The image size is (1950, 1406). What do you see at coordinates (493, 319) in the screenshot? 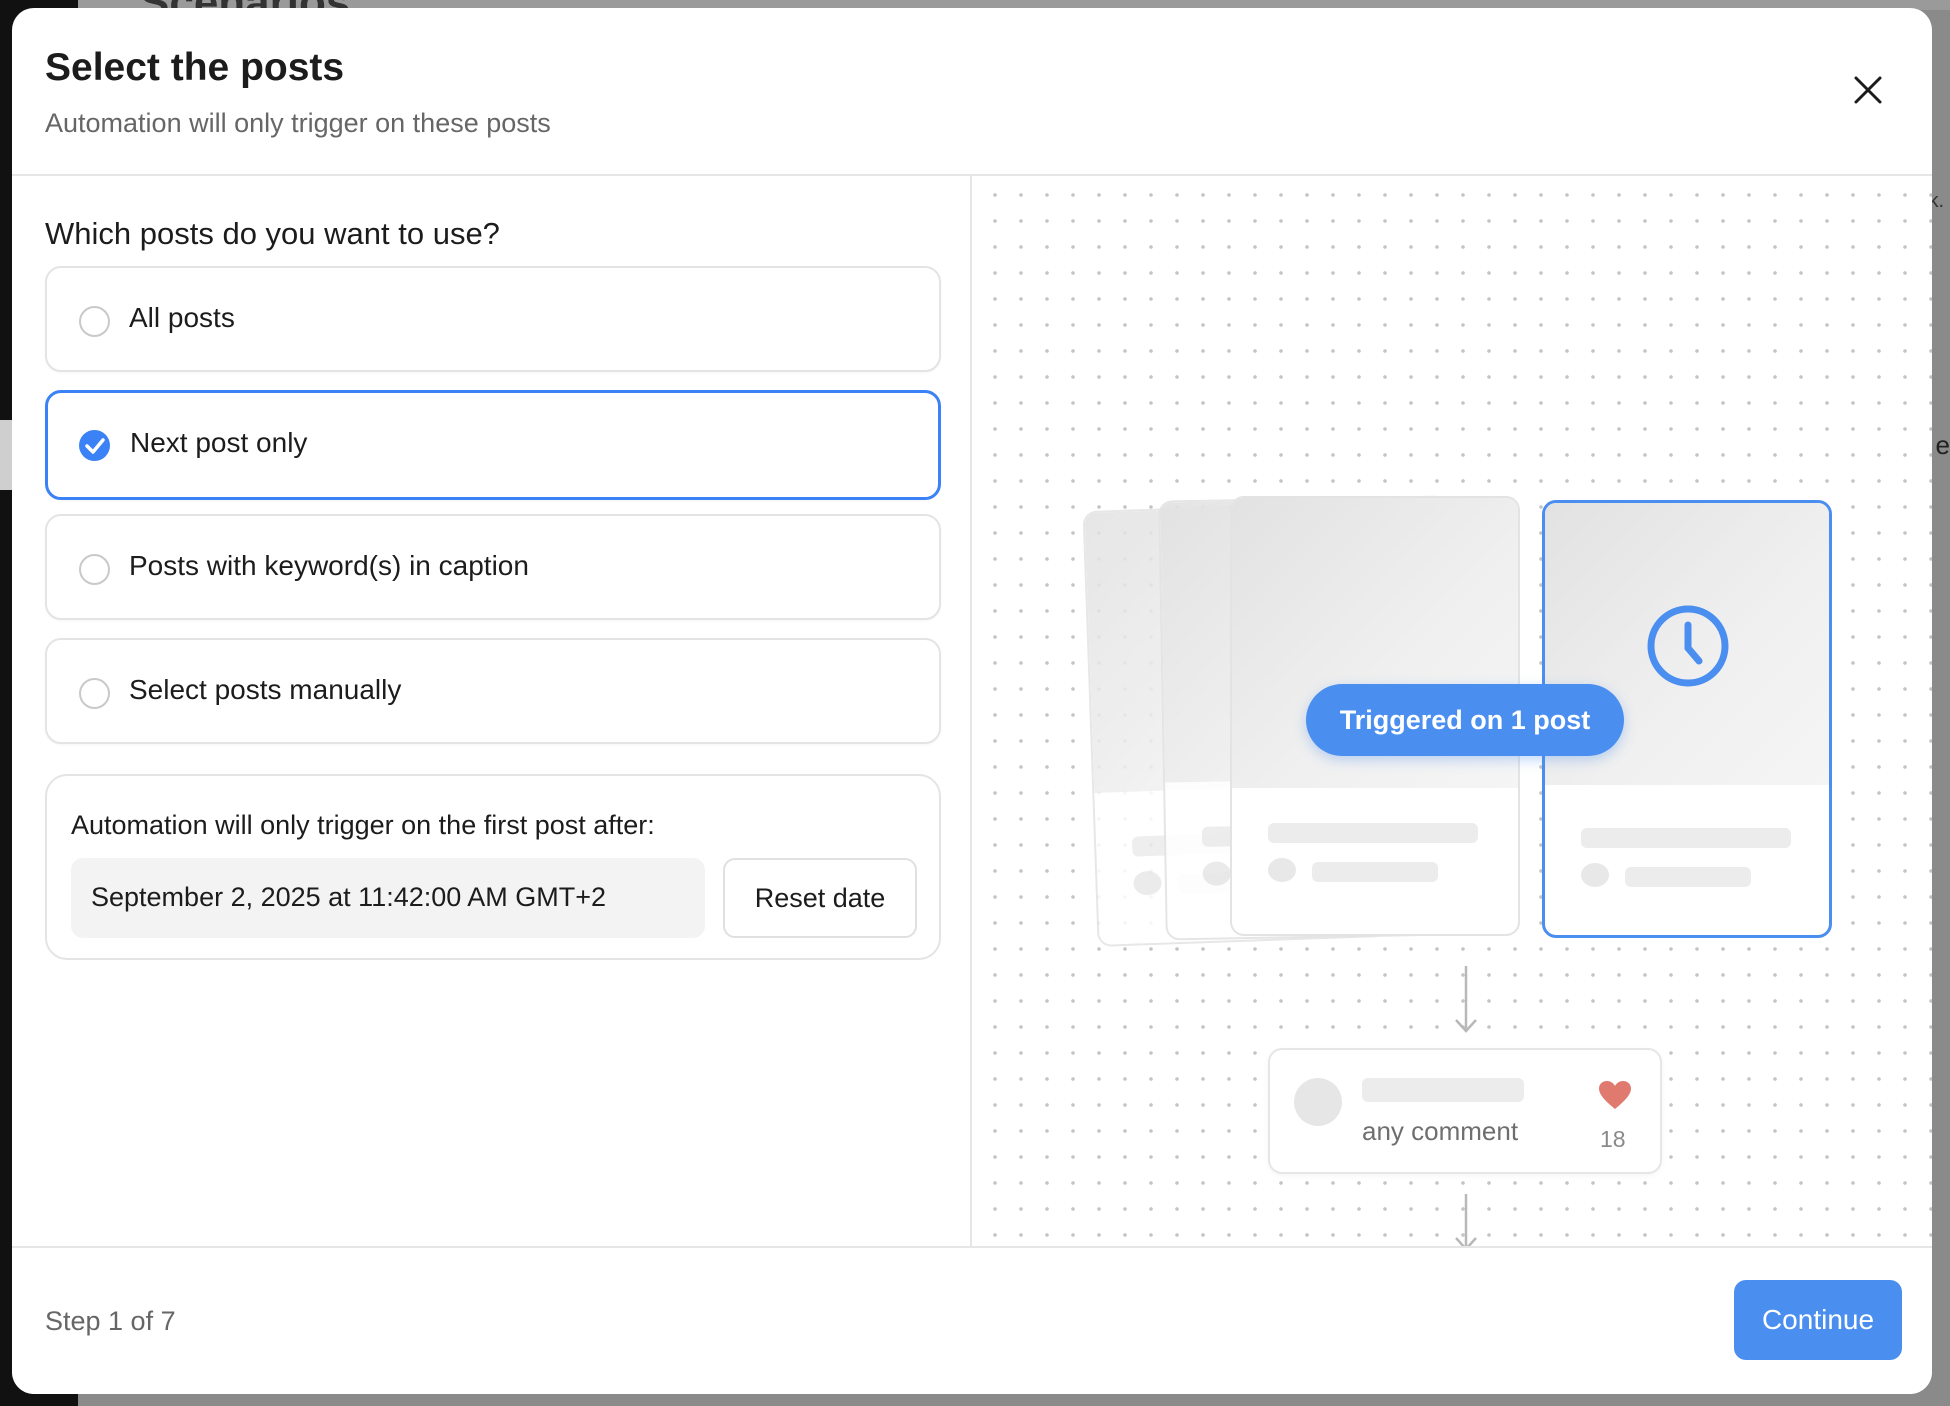
I see `option-all-posts: All posts` at bounding box center [493, 319].